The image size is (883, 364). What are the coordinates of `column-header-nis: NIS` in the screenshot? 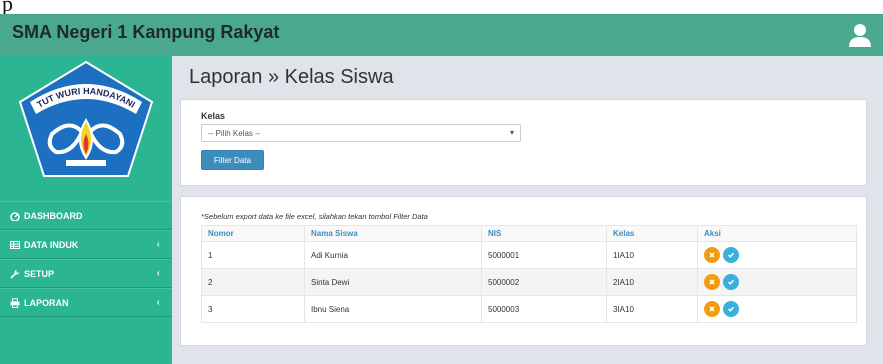 It's located at (544, 233).